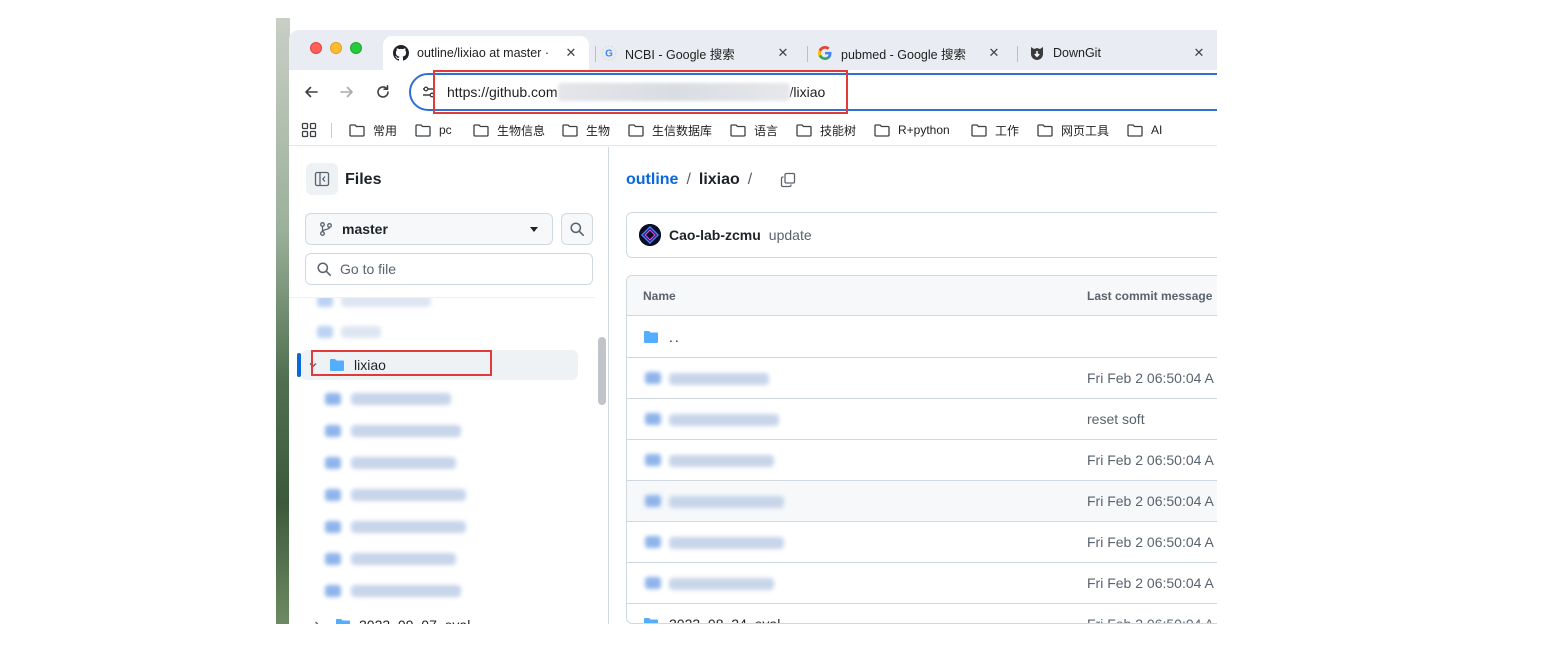 The width and height of the screenshot is (1544, 646). Describe the element at coordinates (386, 302) in the screenshot. I see `redacted-name` at that location.